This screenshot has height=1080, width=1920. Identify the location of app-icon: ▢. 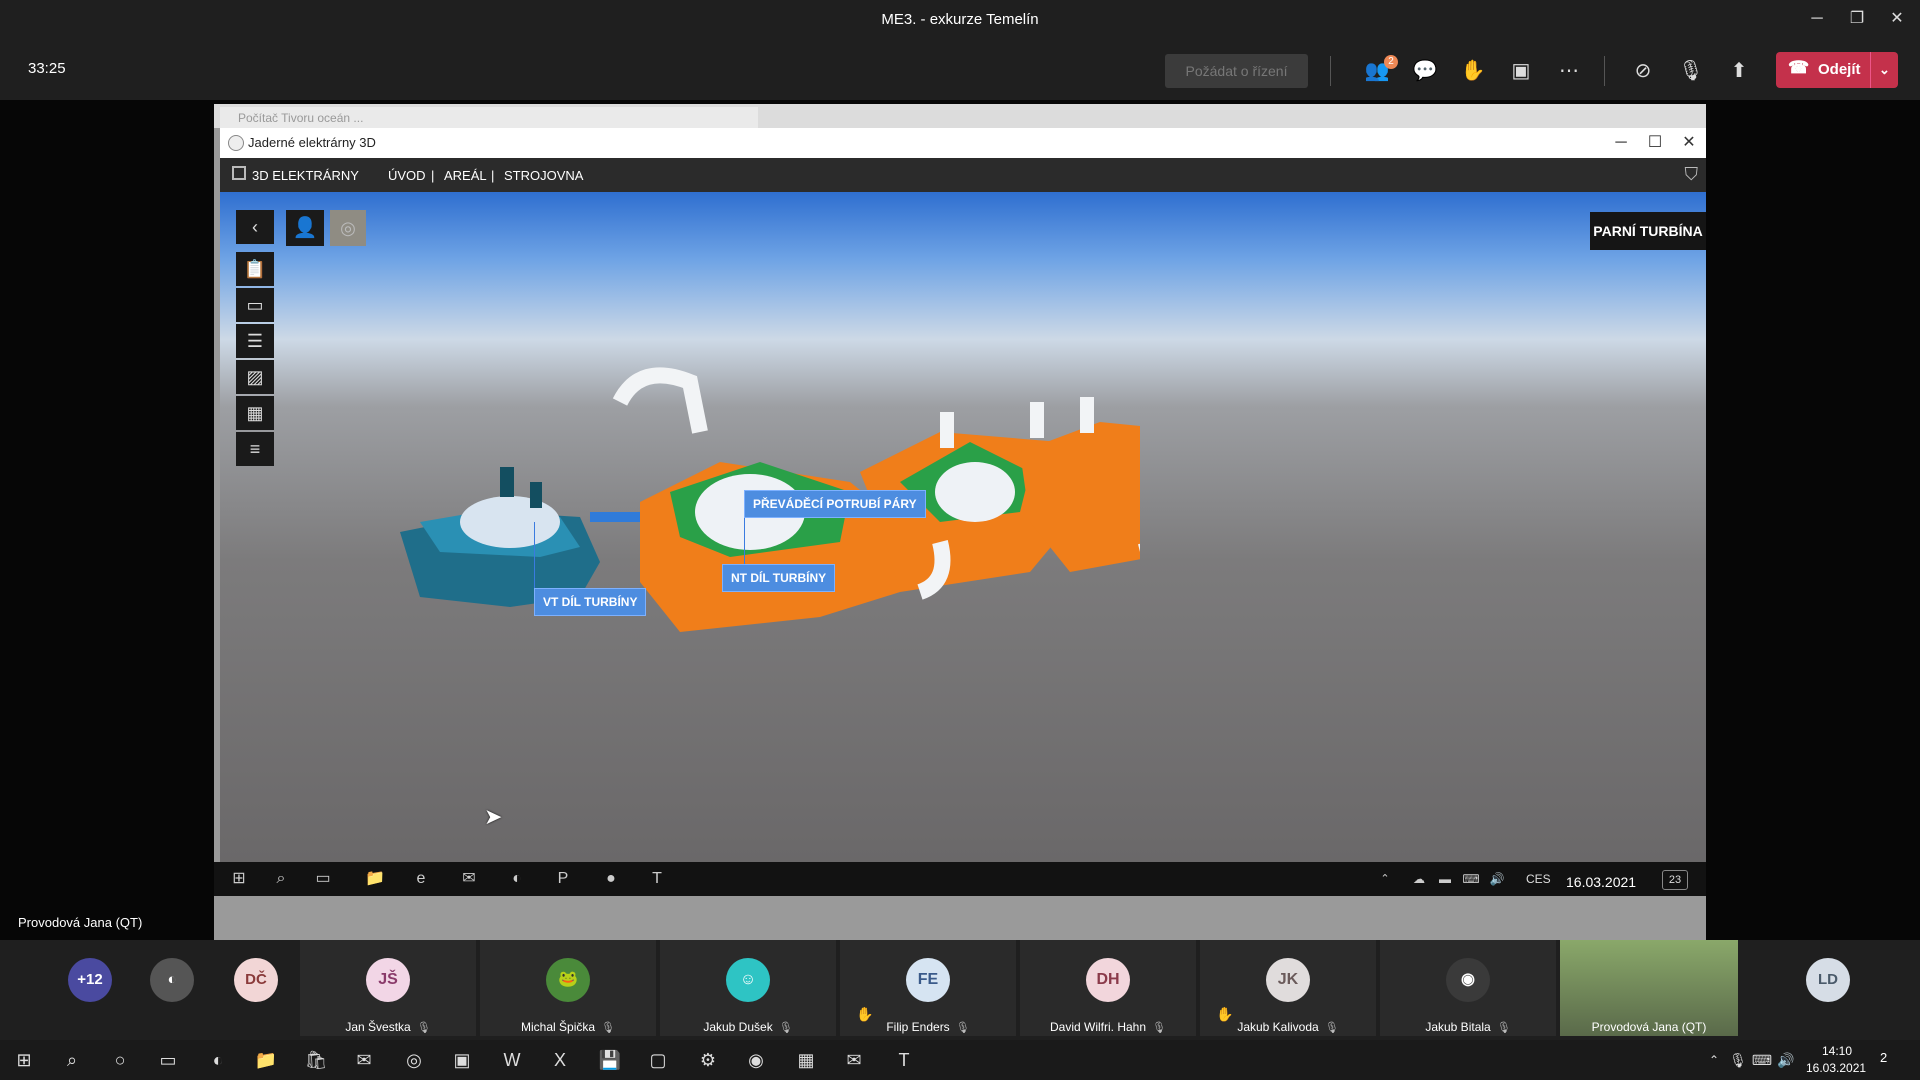
(658, 1060).